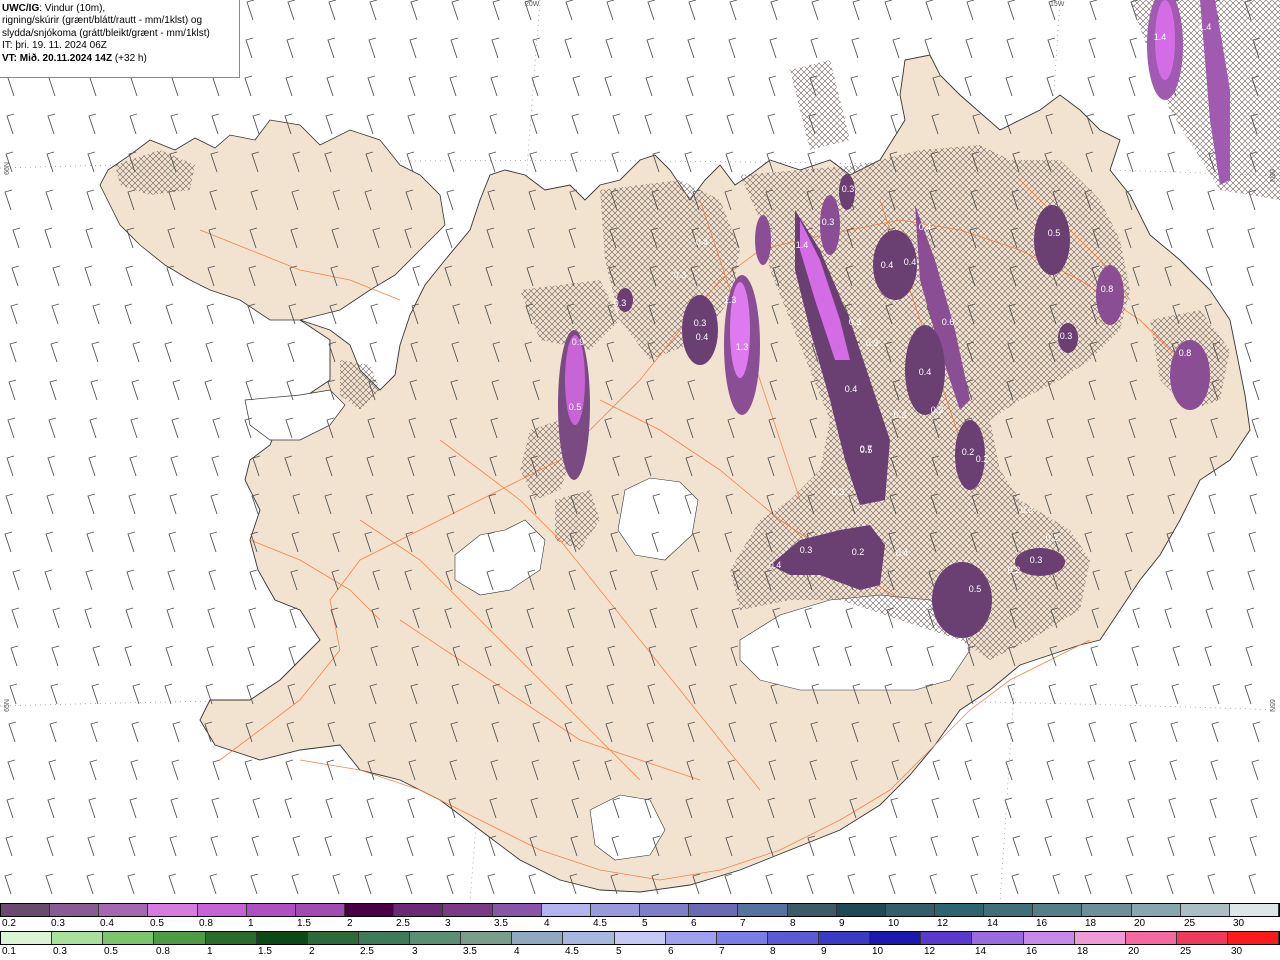 The height and width of the screenshot is (960, 1280). What do you see at coordinates (1042, 923) in the screenshot?
I see `scale-label: 16` at bounding box center [1042, 923].